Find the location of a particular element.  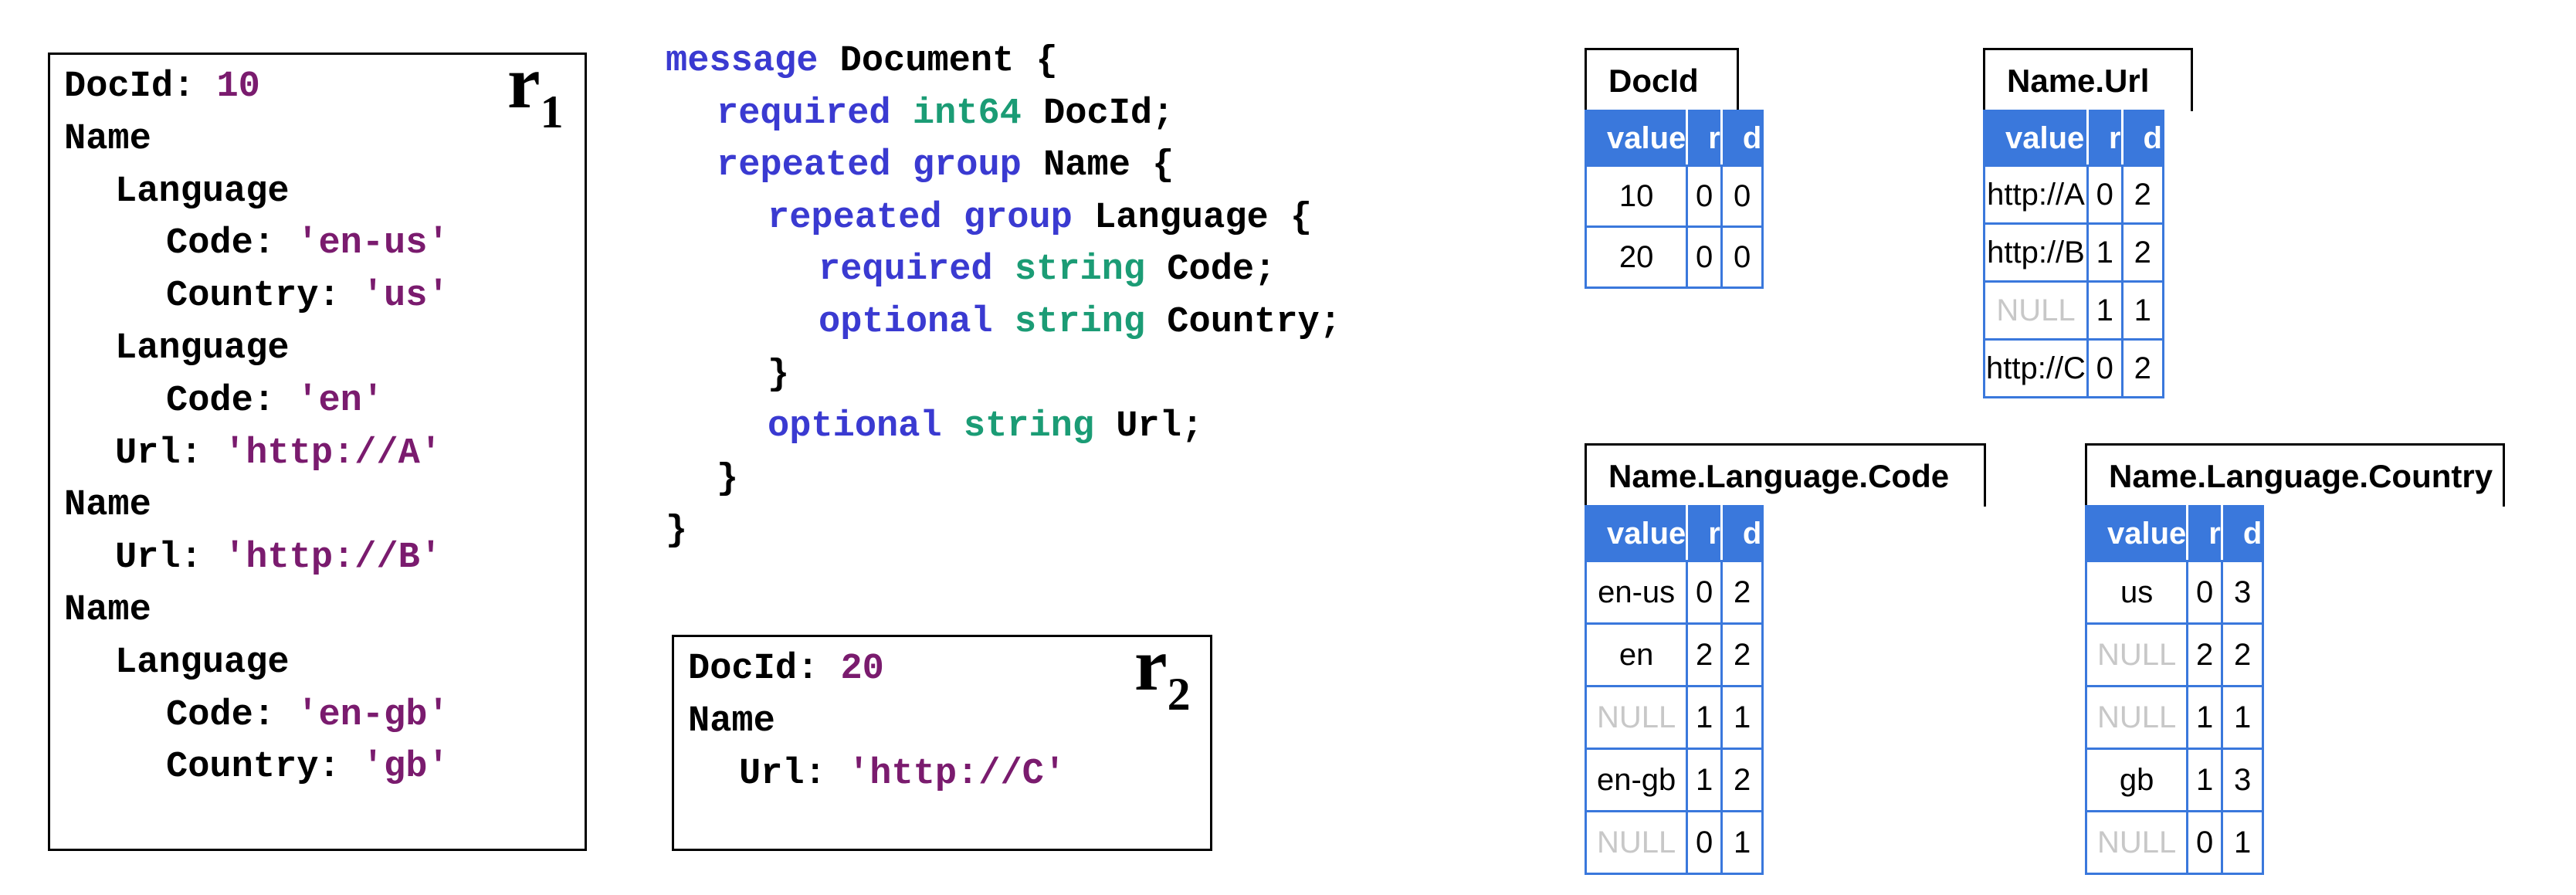

table-row: en 2 2 is located at coordinates (1674, 654).